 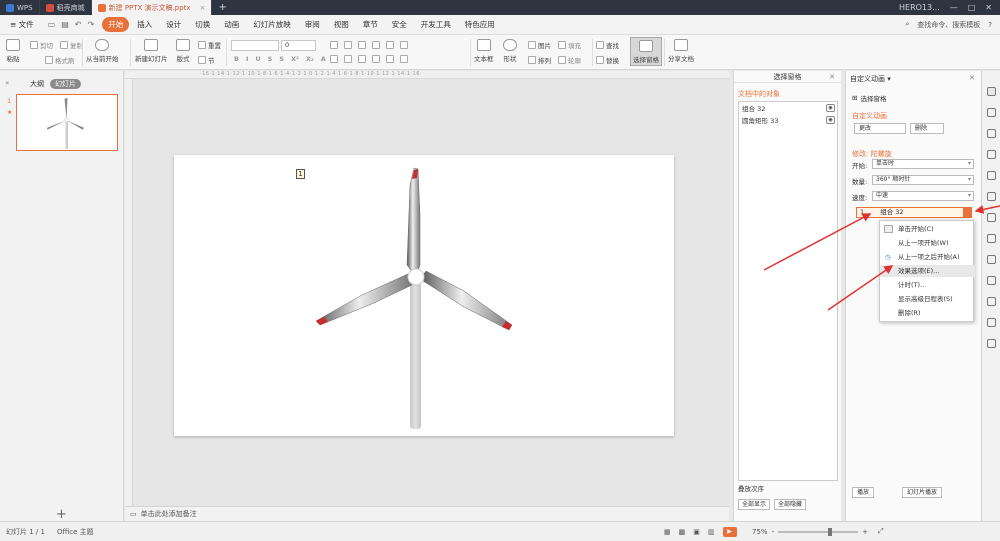 I want to click on animation-pane-title: 自定义动画 ▾, so click(x=870, y=79).